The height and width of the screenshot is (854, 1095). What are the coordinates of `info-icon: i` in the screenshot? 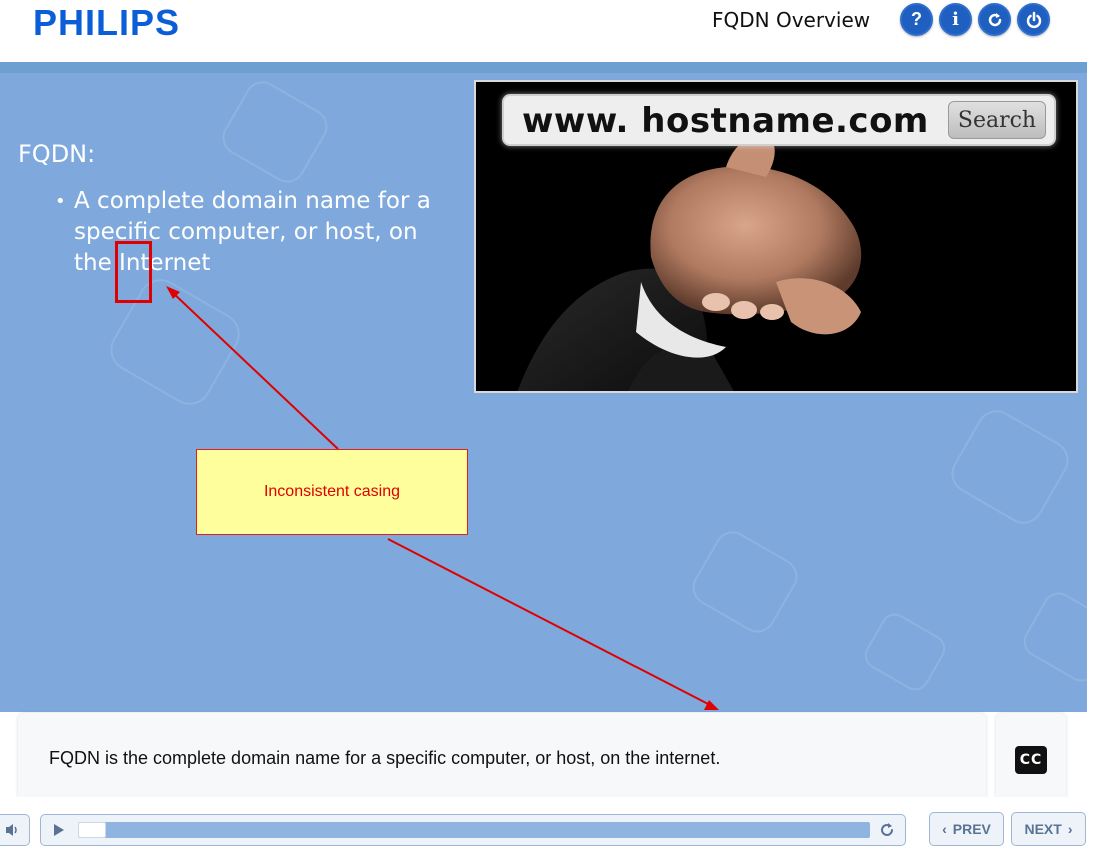 It's located at (955, 19).